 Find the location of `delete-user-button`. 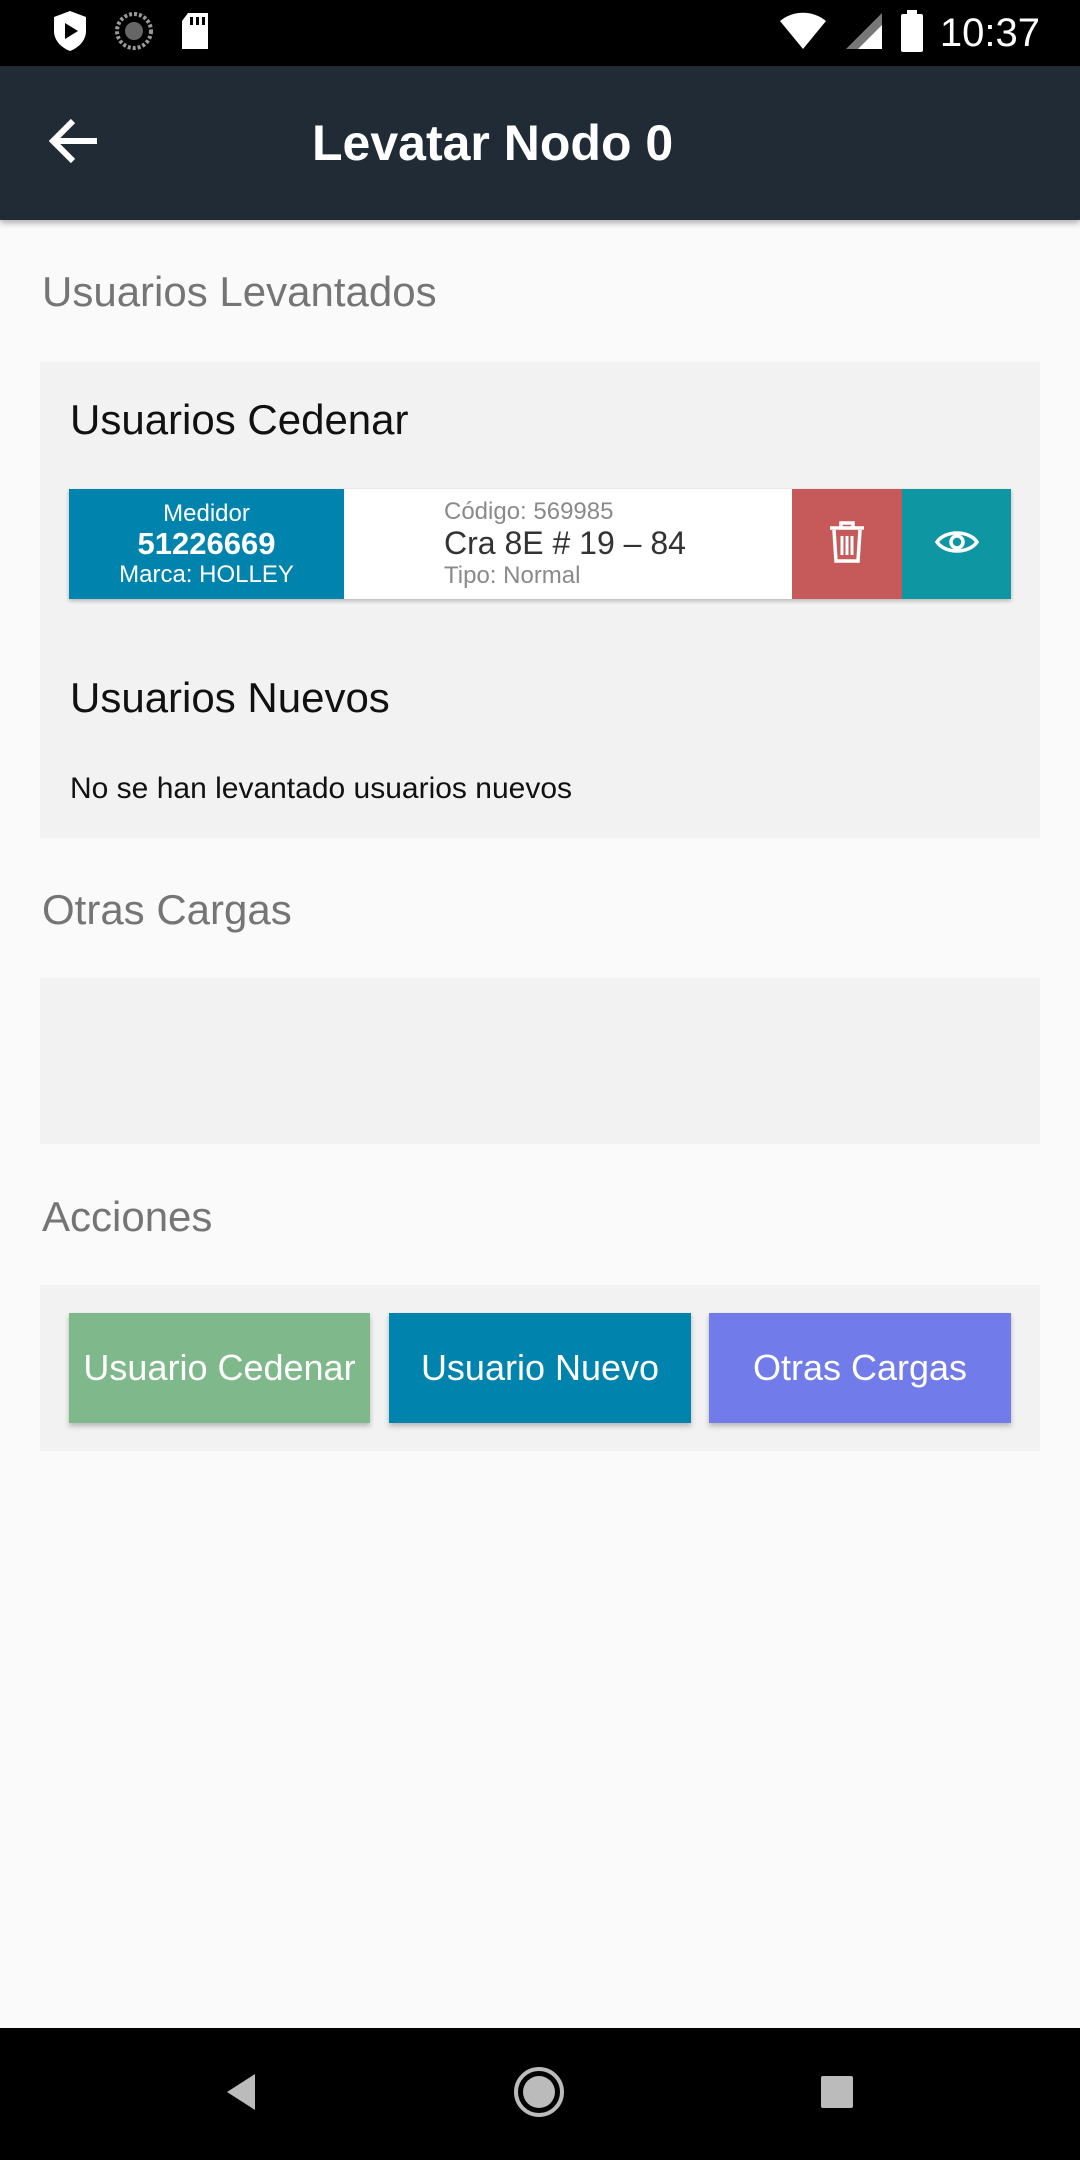

delete-user-button is located at coordinates (847, 544).